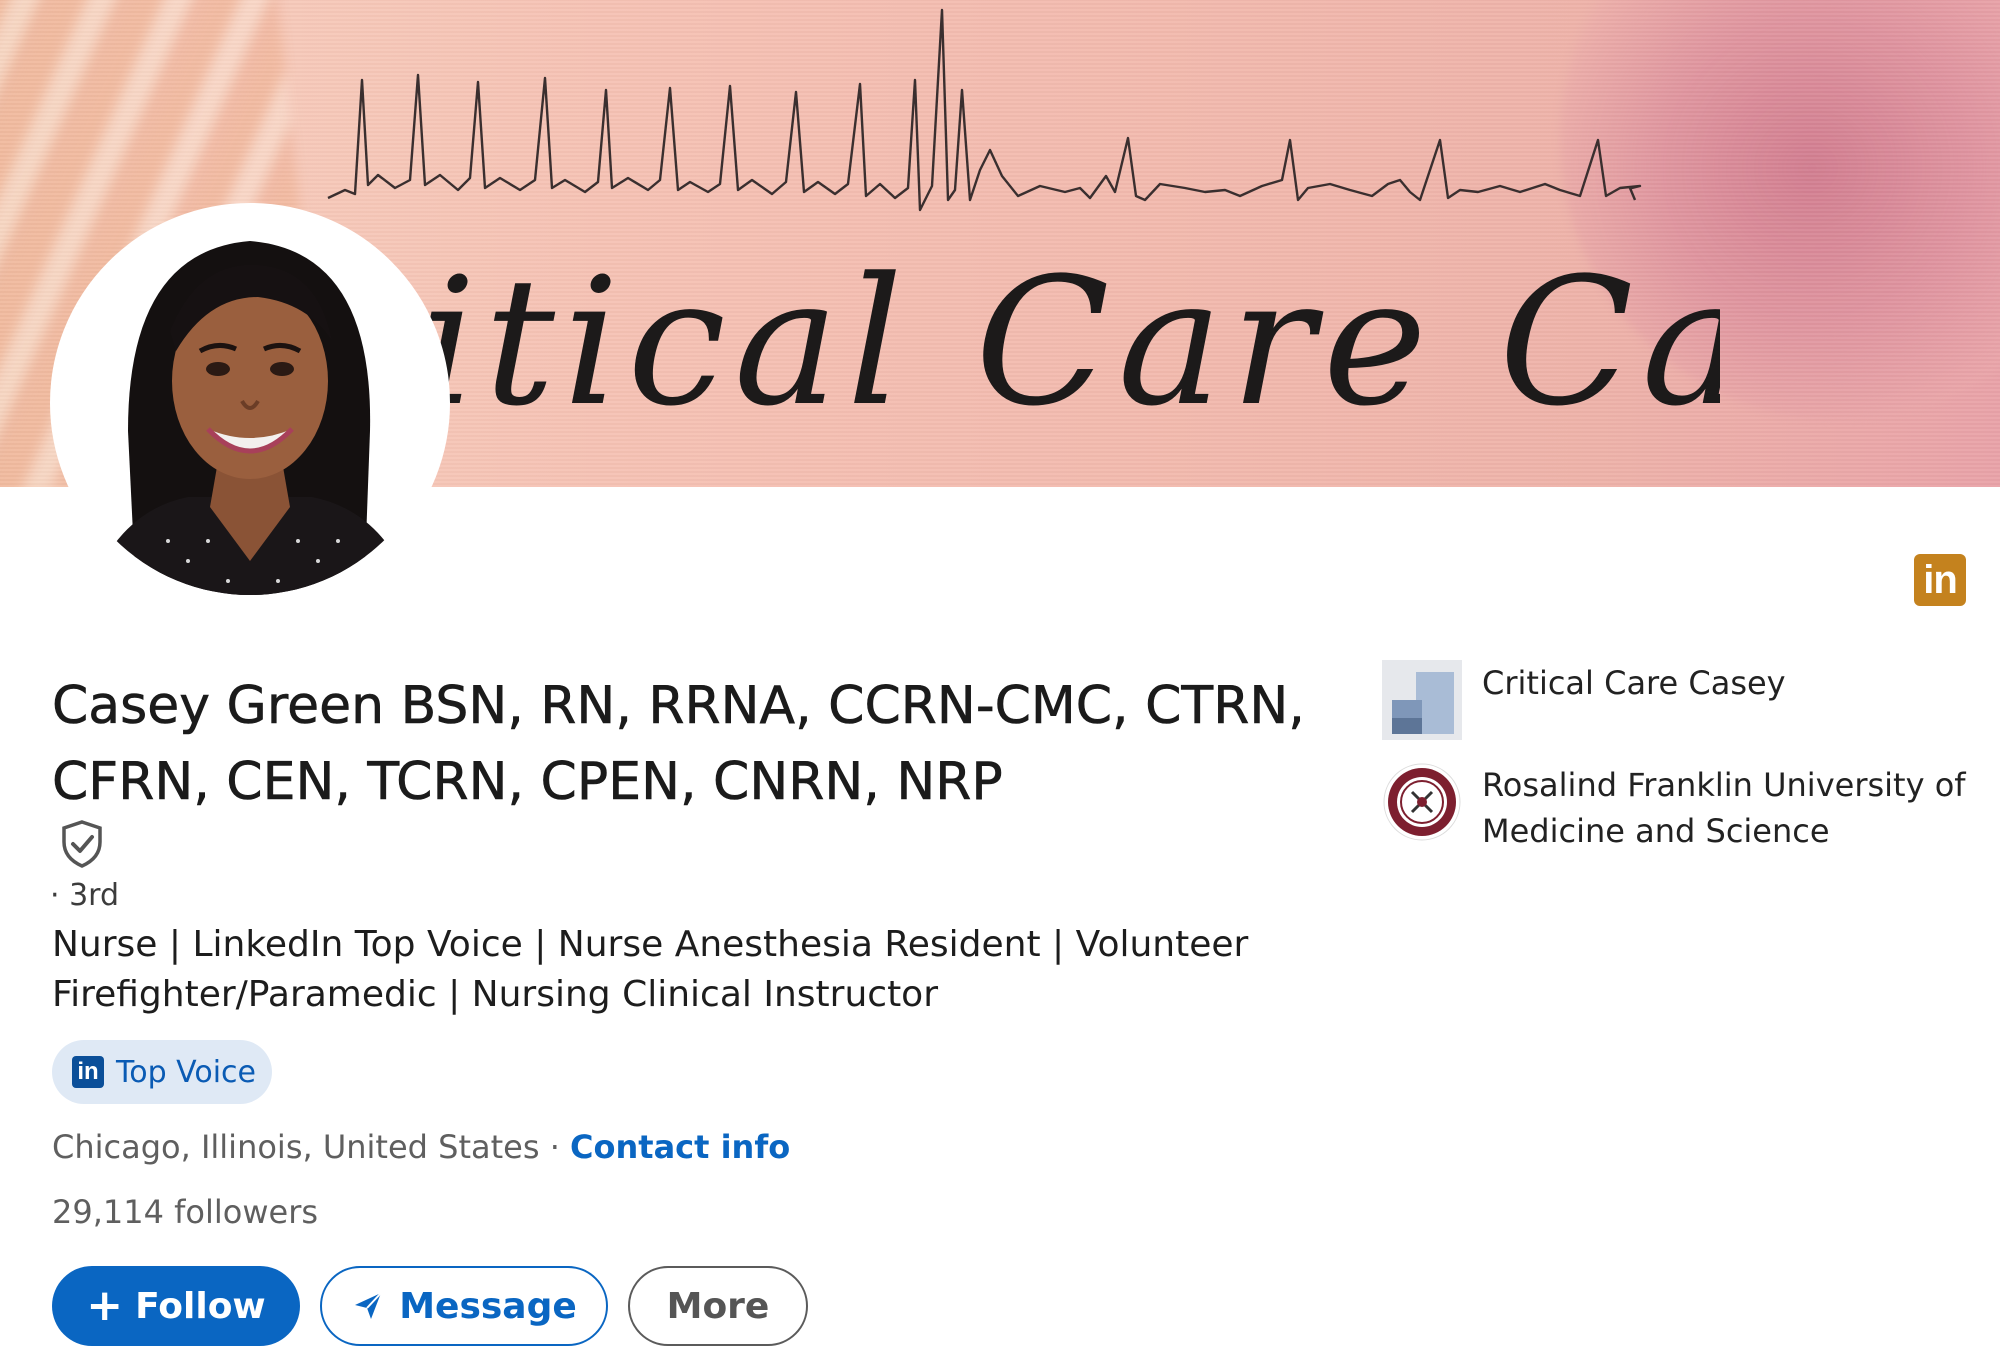  I want to click on banner-title: itical Care Casey, so click(1070, 342).